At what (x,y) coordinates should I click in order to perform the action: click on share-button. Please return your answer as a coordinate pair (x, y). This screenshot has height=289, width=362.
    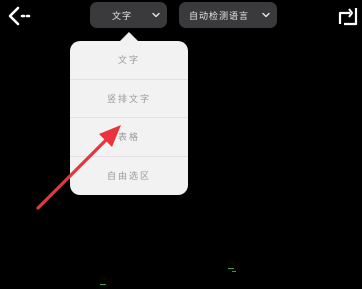
    Looking at the image, I should click on (348, 16).